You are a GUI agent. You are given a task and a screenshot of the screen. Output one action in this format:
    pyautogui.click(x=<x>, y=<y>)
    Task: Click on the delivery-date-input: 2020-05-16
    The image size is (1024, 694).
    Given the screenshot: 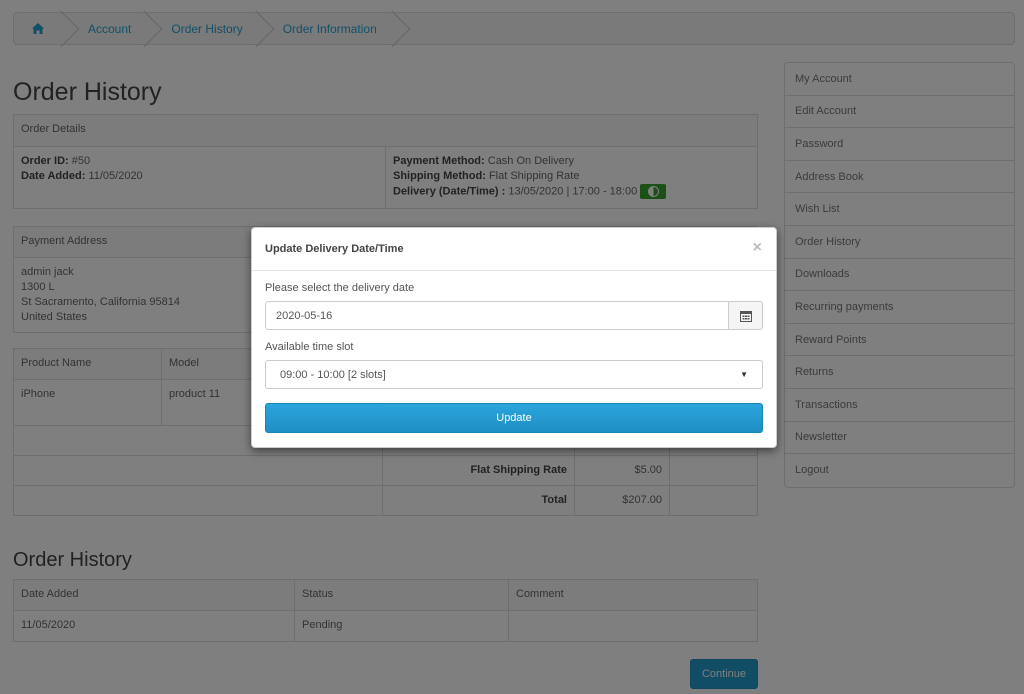 What is the action you would take?
    pyautogui.click(x=497, y=315)
    